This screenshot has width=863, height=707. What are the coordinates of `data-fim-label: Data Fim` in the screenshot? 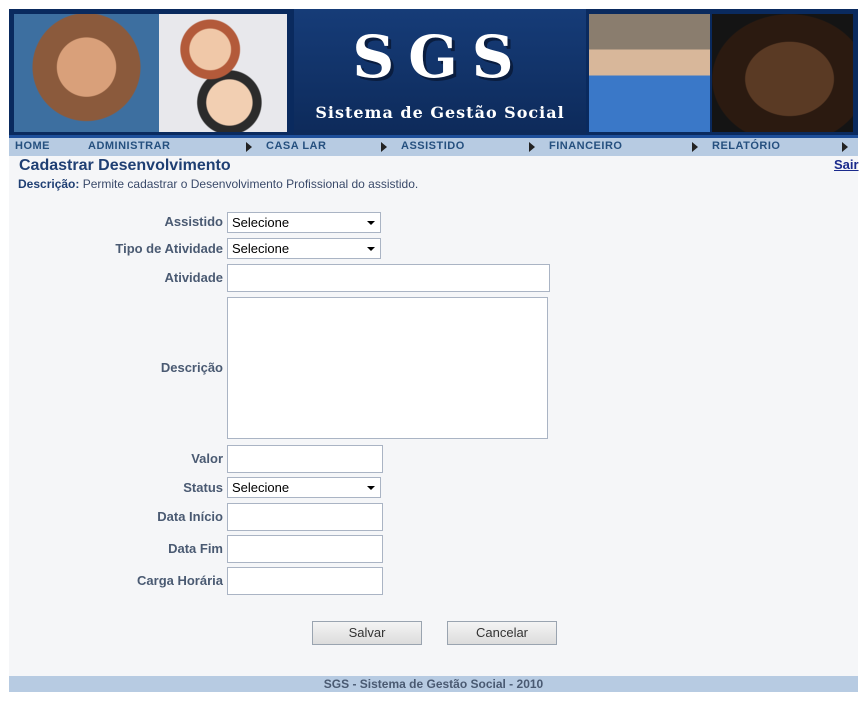 It's located at (195, 548).